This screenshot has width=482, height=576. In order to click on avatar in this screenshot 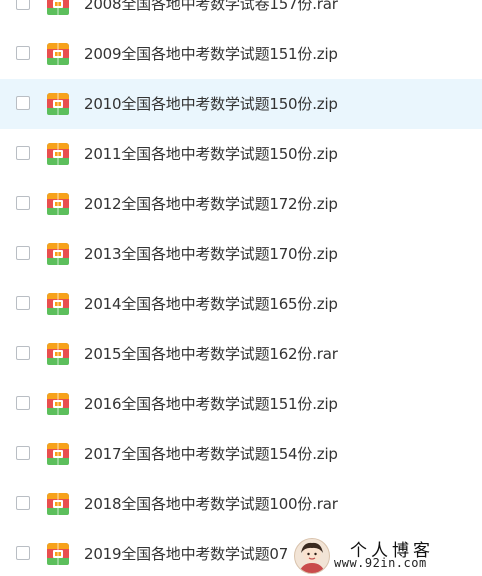, I will do `click(312, 556)`.